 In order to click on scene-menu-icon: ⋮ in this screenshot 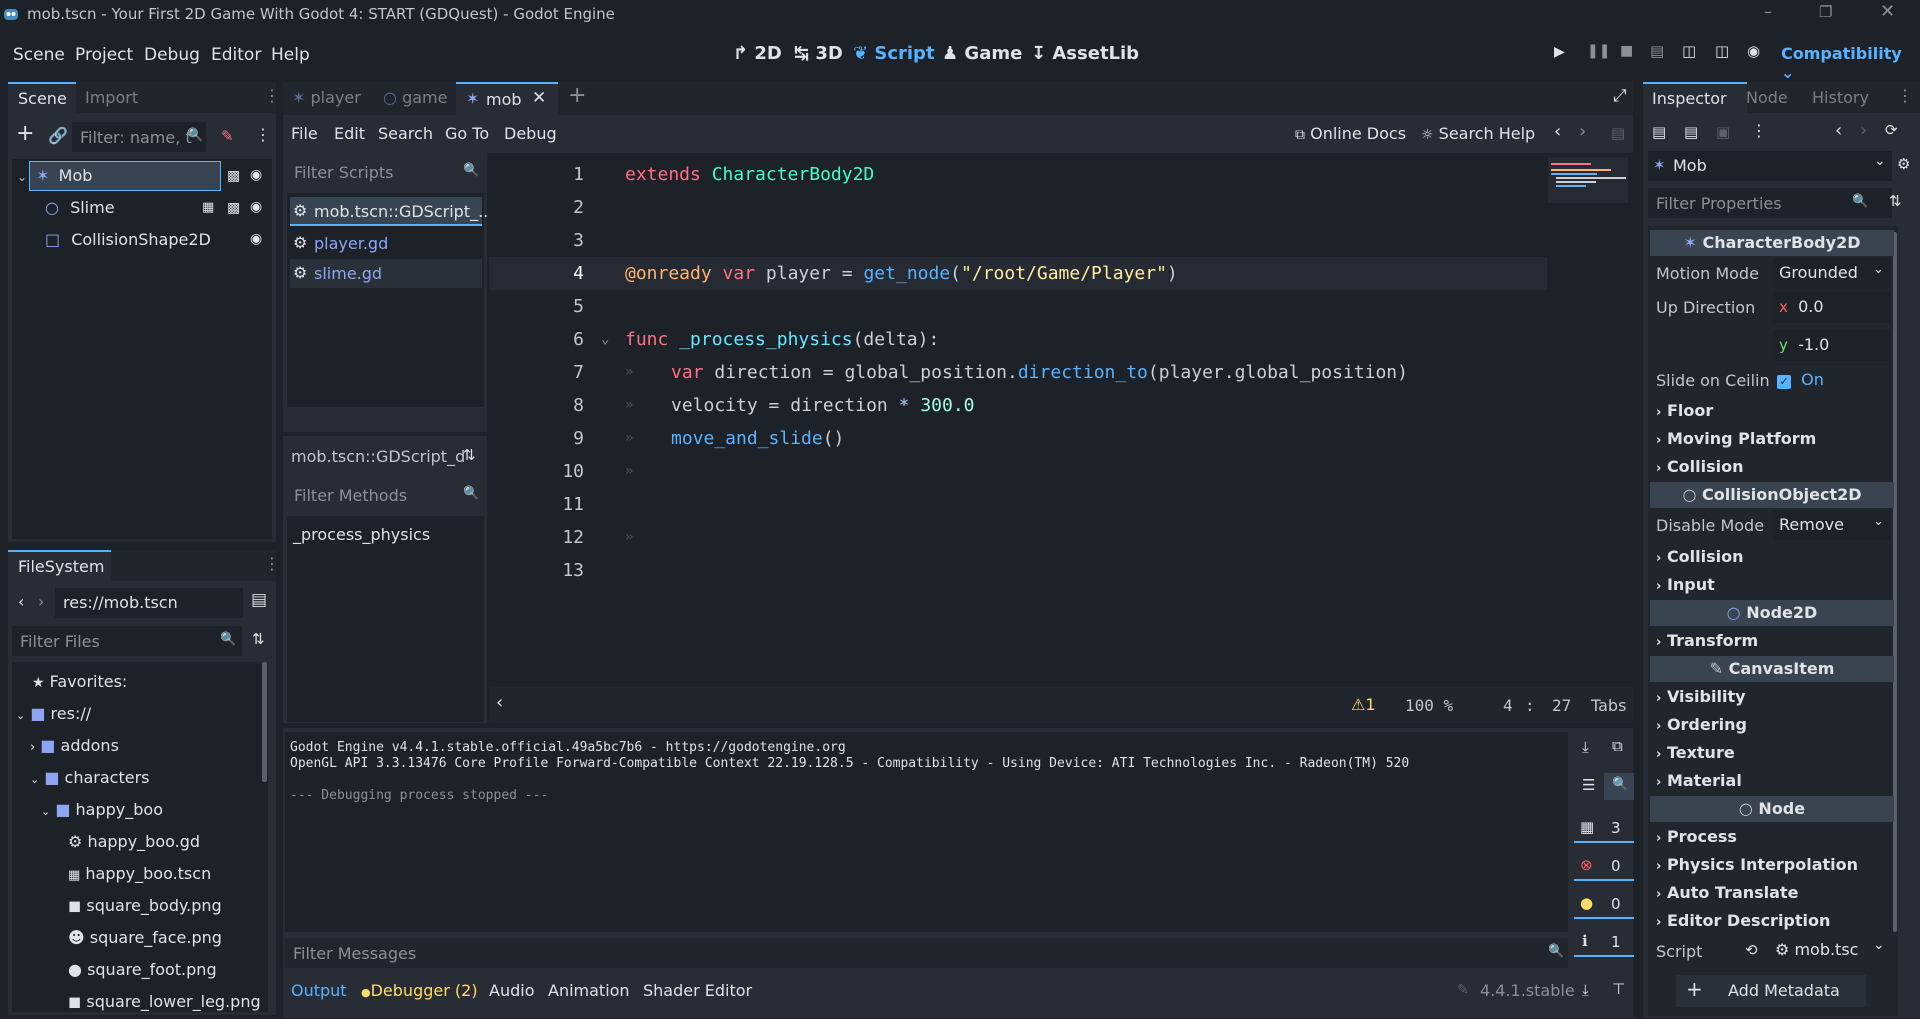, I will do `click(263, 134)`.